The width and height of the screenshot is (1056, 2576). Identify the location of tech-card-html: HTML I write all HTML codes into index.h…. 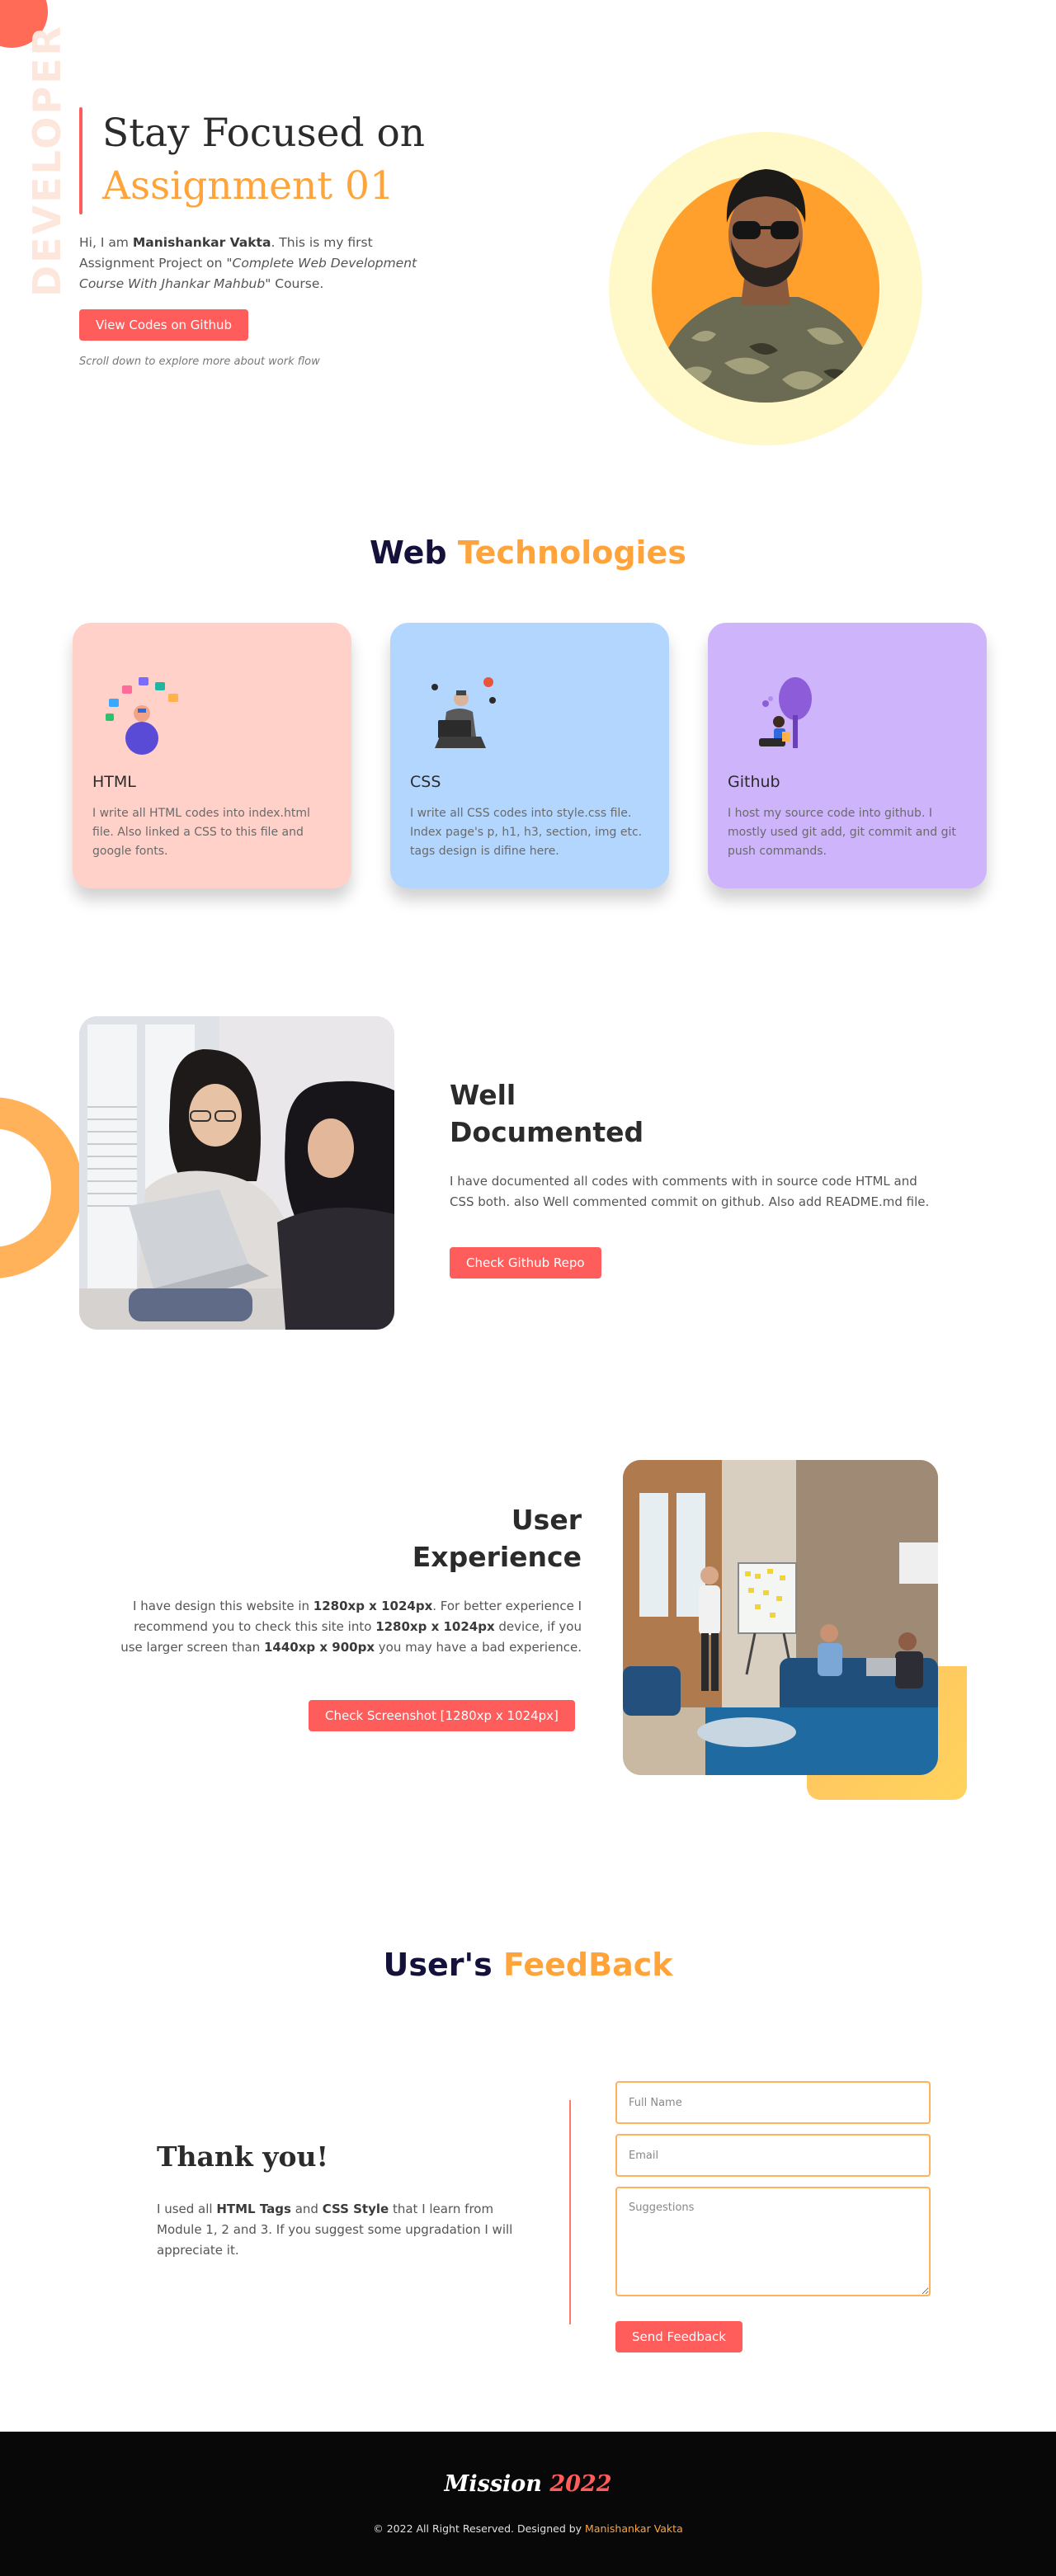
(212, 755).